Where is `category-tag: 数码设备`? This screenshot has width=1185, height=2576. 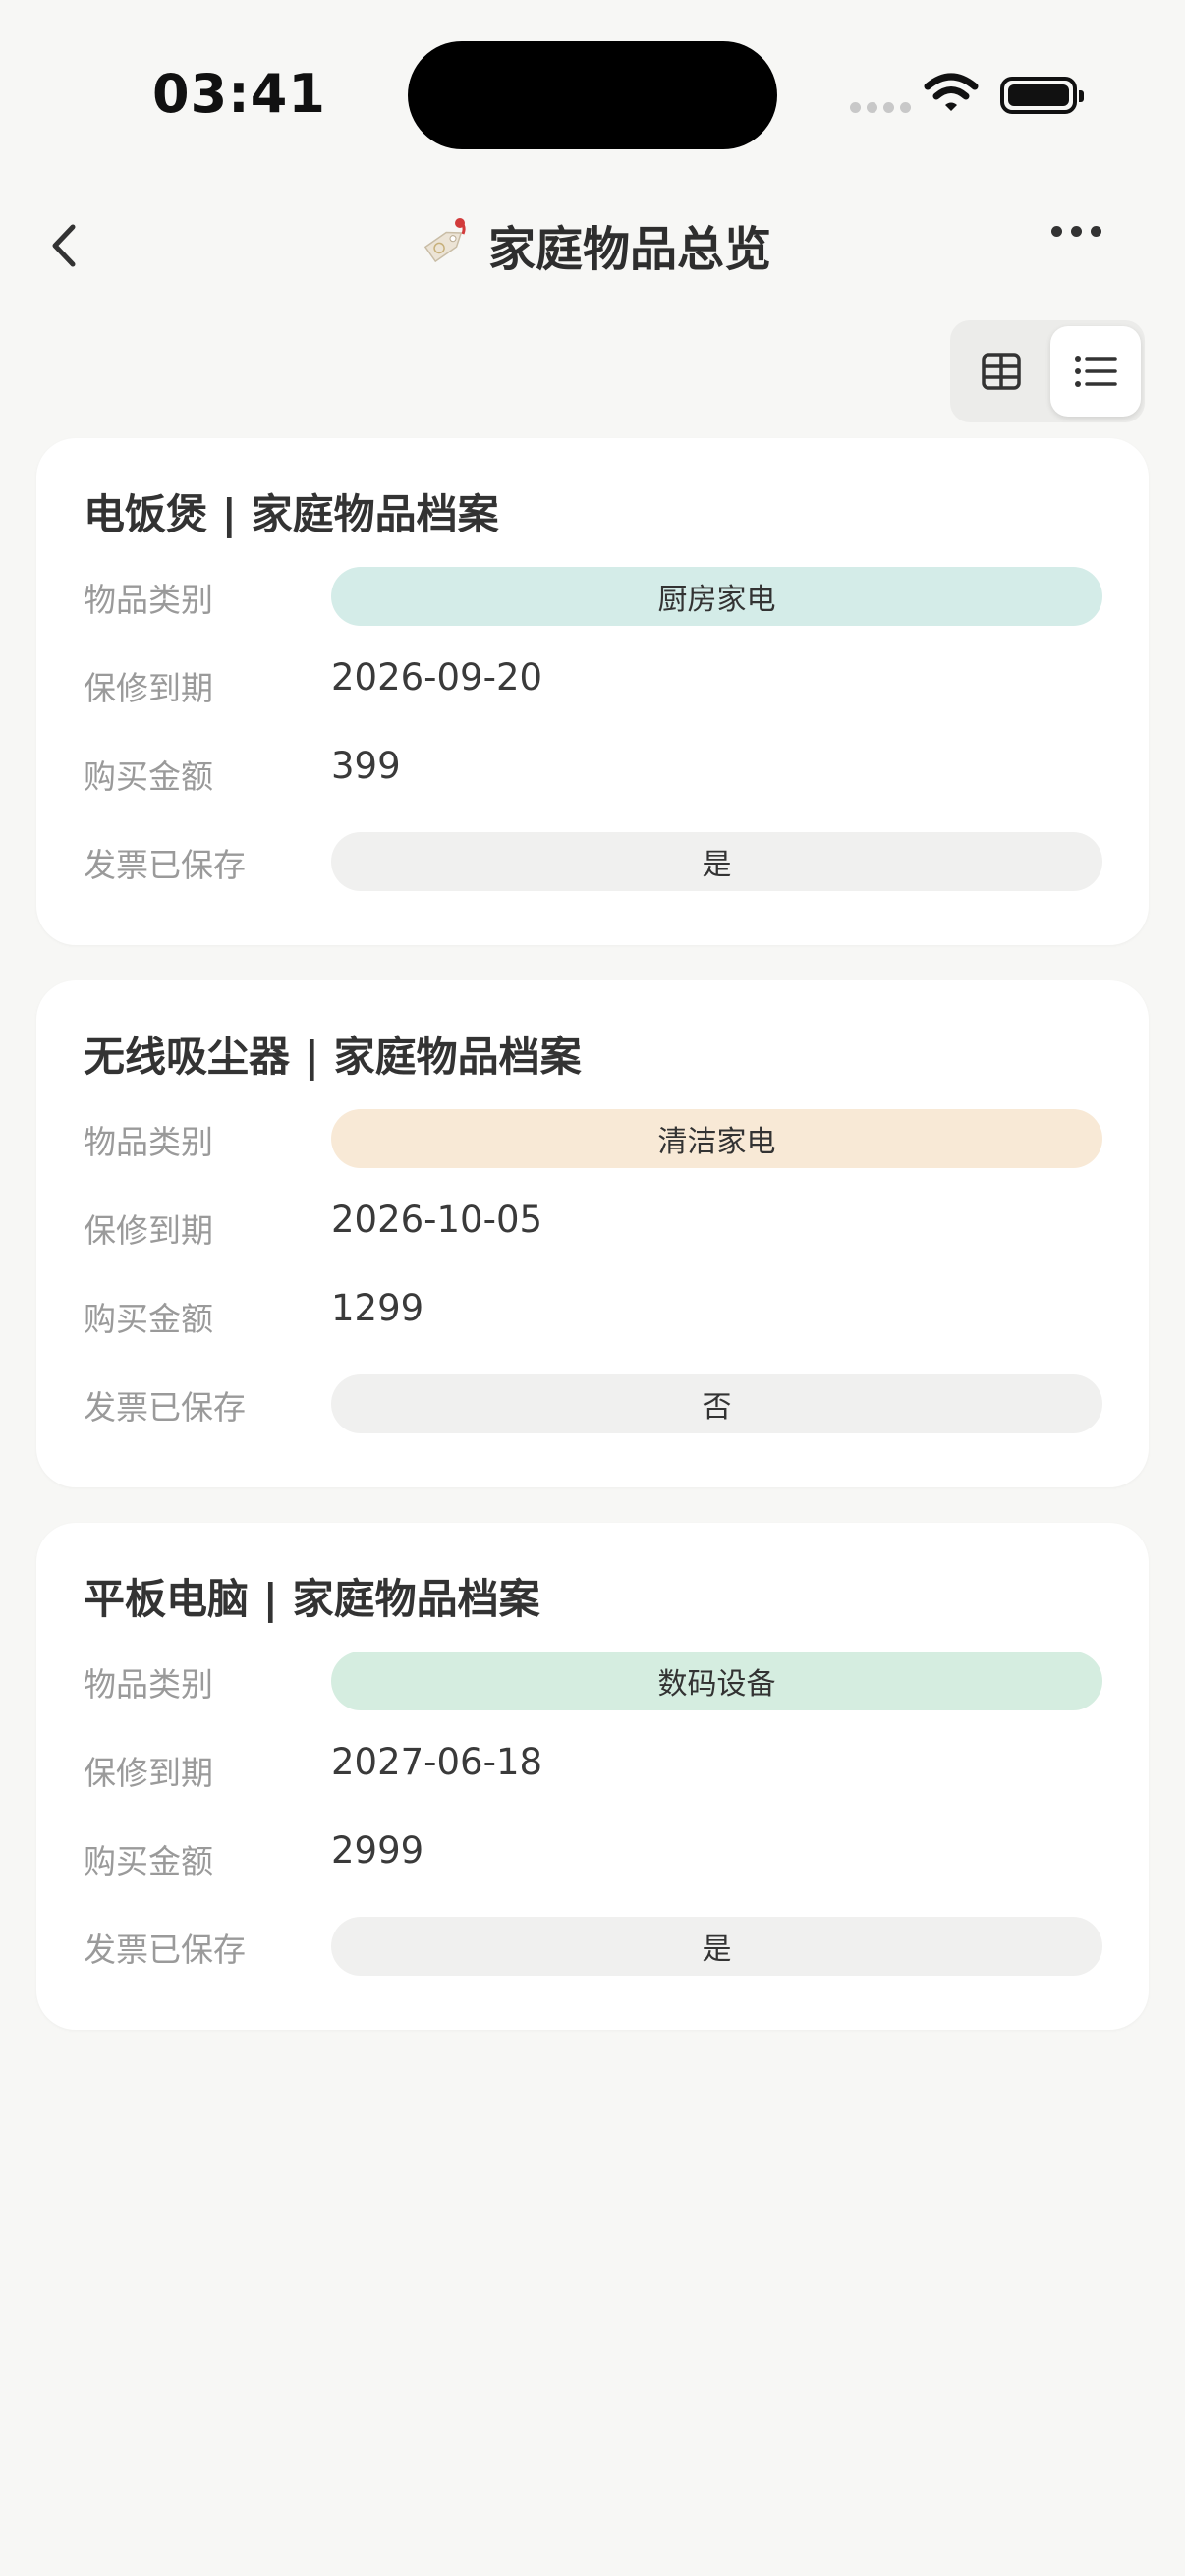 category-tag: 数码设备 is located at coordinates (717, 1681).